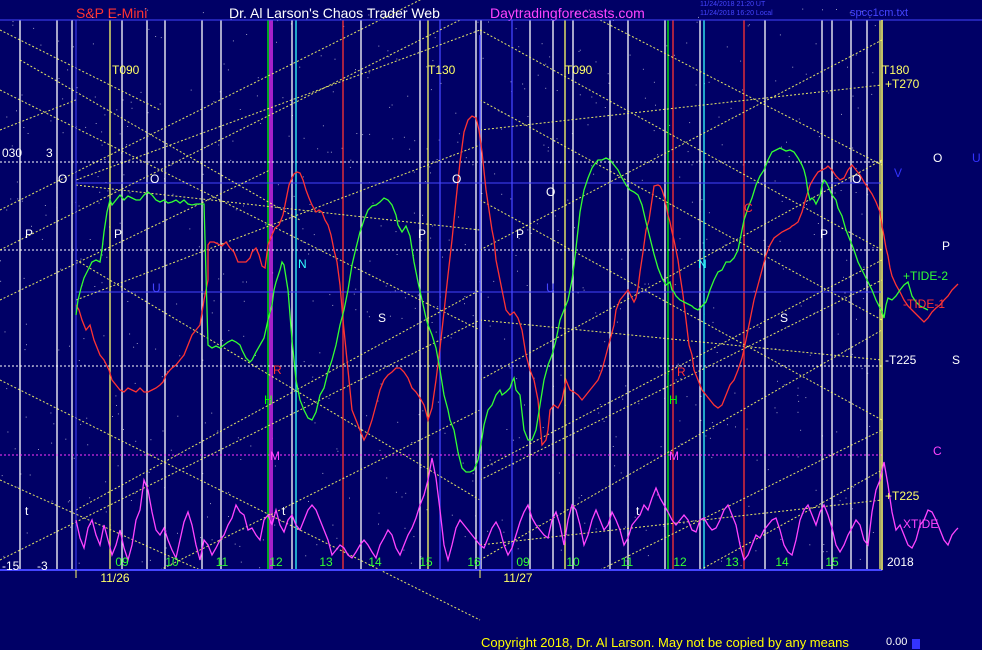 This screenshot has width=982, height=650. Describe the element at coordinates (114, 578) in the screenshot. I see `date-label: 11/26` at that location.